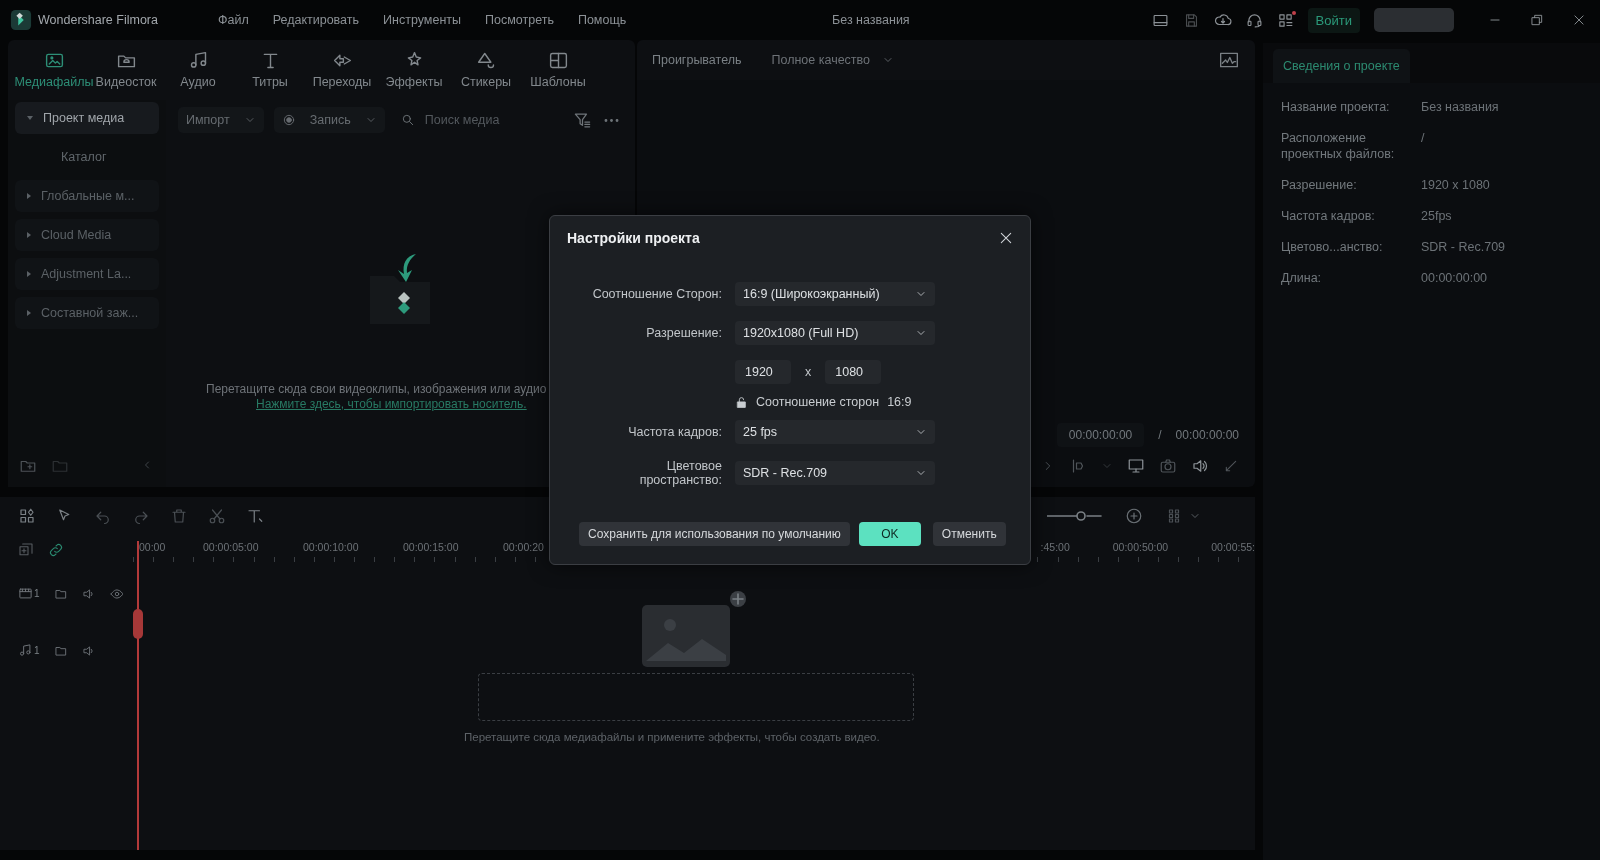 This screenshot has height=860, width=1600. What do you see at coordinates (1423, 138) in the screenshot?
I see `info-value: /` at bounding box center [1423, 138].